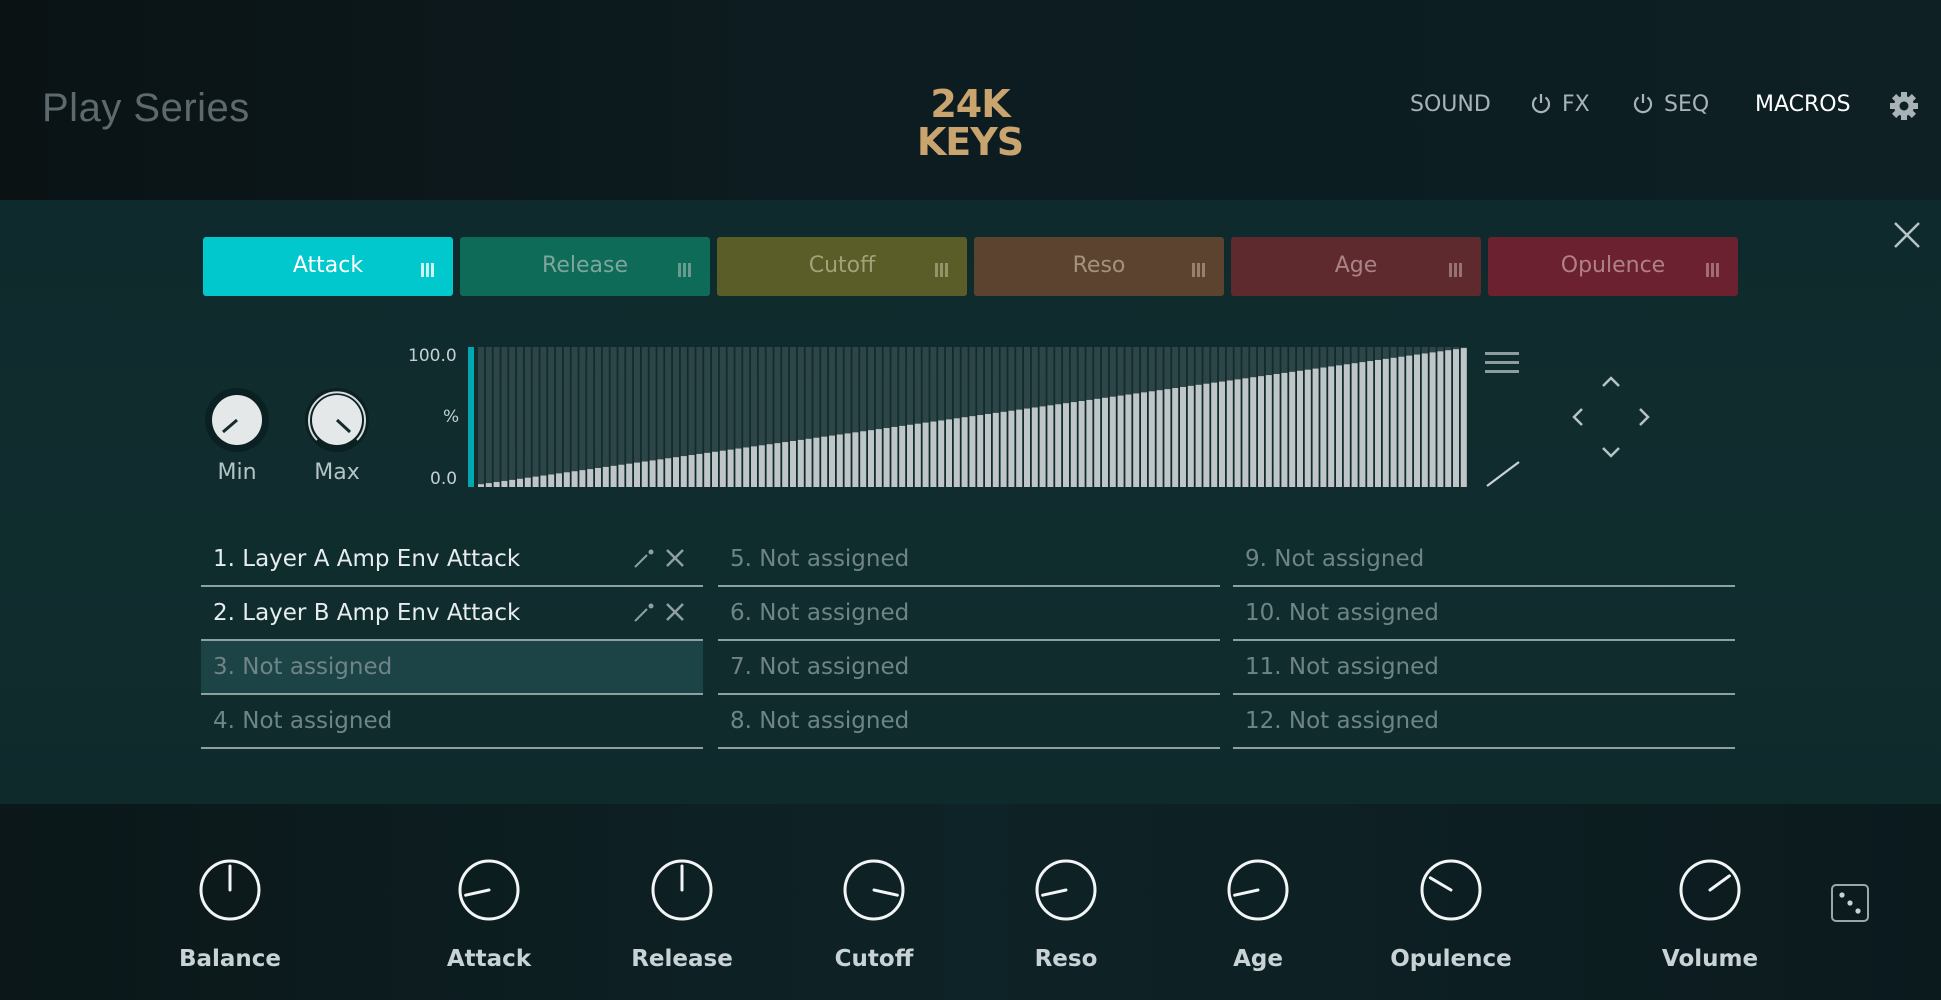  Describe the element at coordinates (1503, 476) in the screenshot. I see `ramp-shape-icon` at that location.